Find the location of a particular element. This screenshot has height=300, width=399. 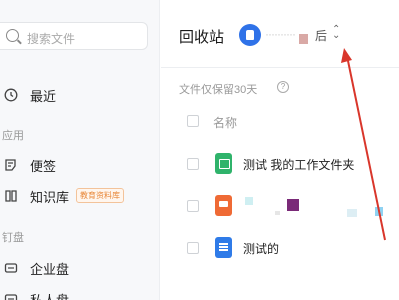

chevron-updown-icon: ⌃ ⌄ is located at coordinates (336, 33).